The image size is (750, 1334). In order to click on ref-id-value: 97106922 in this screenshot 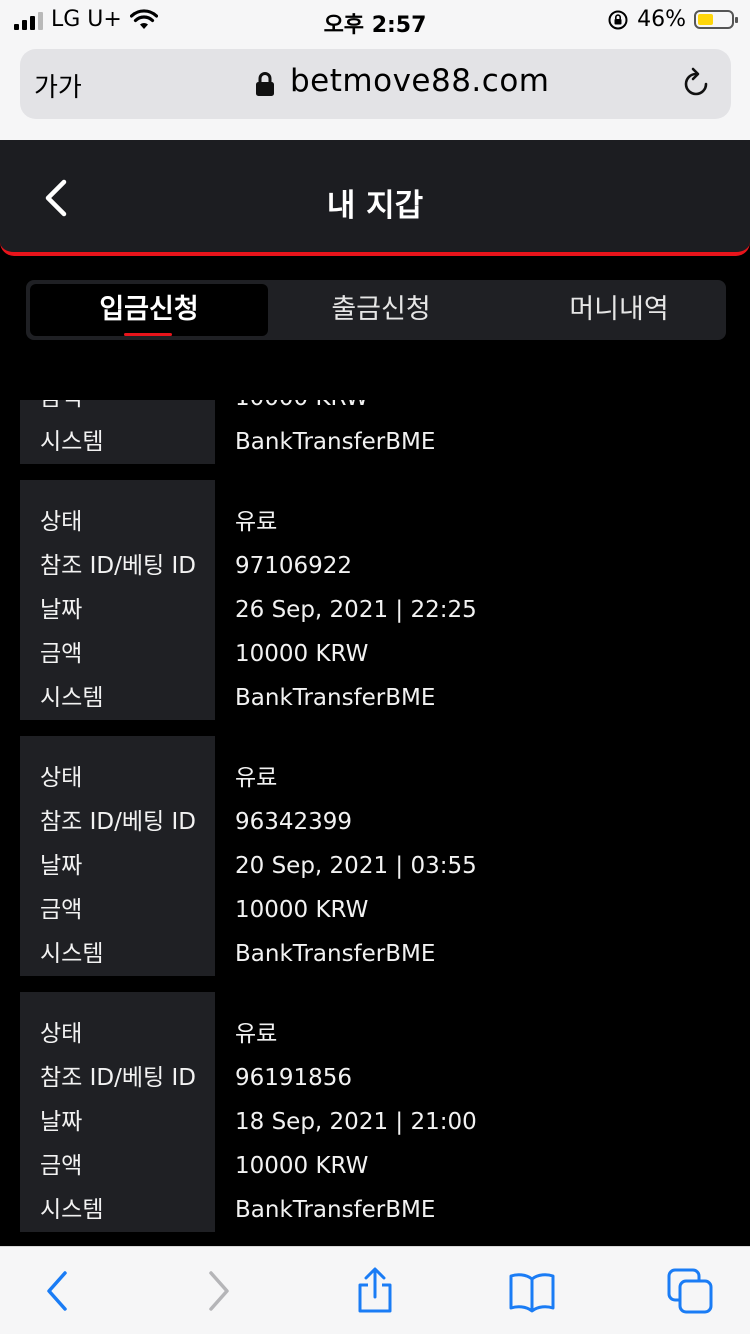, I will do `click(294, 566)`.